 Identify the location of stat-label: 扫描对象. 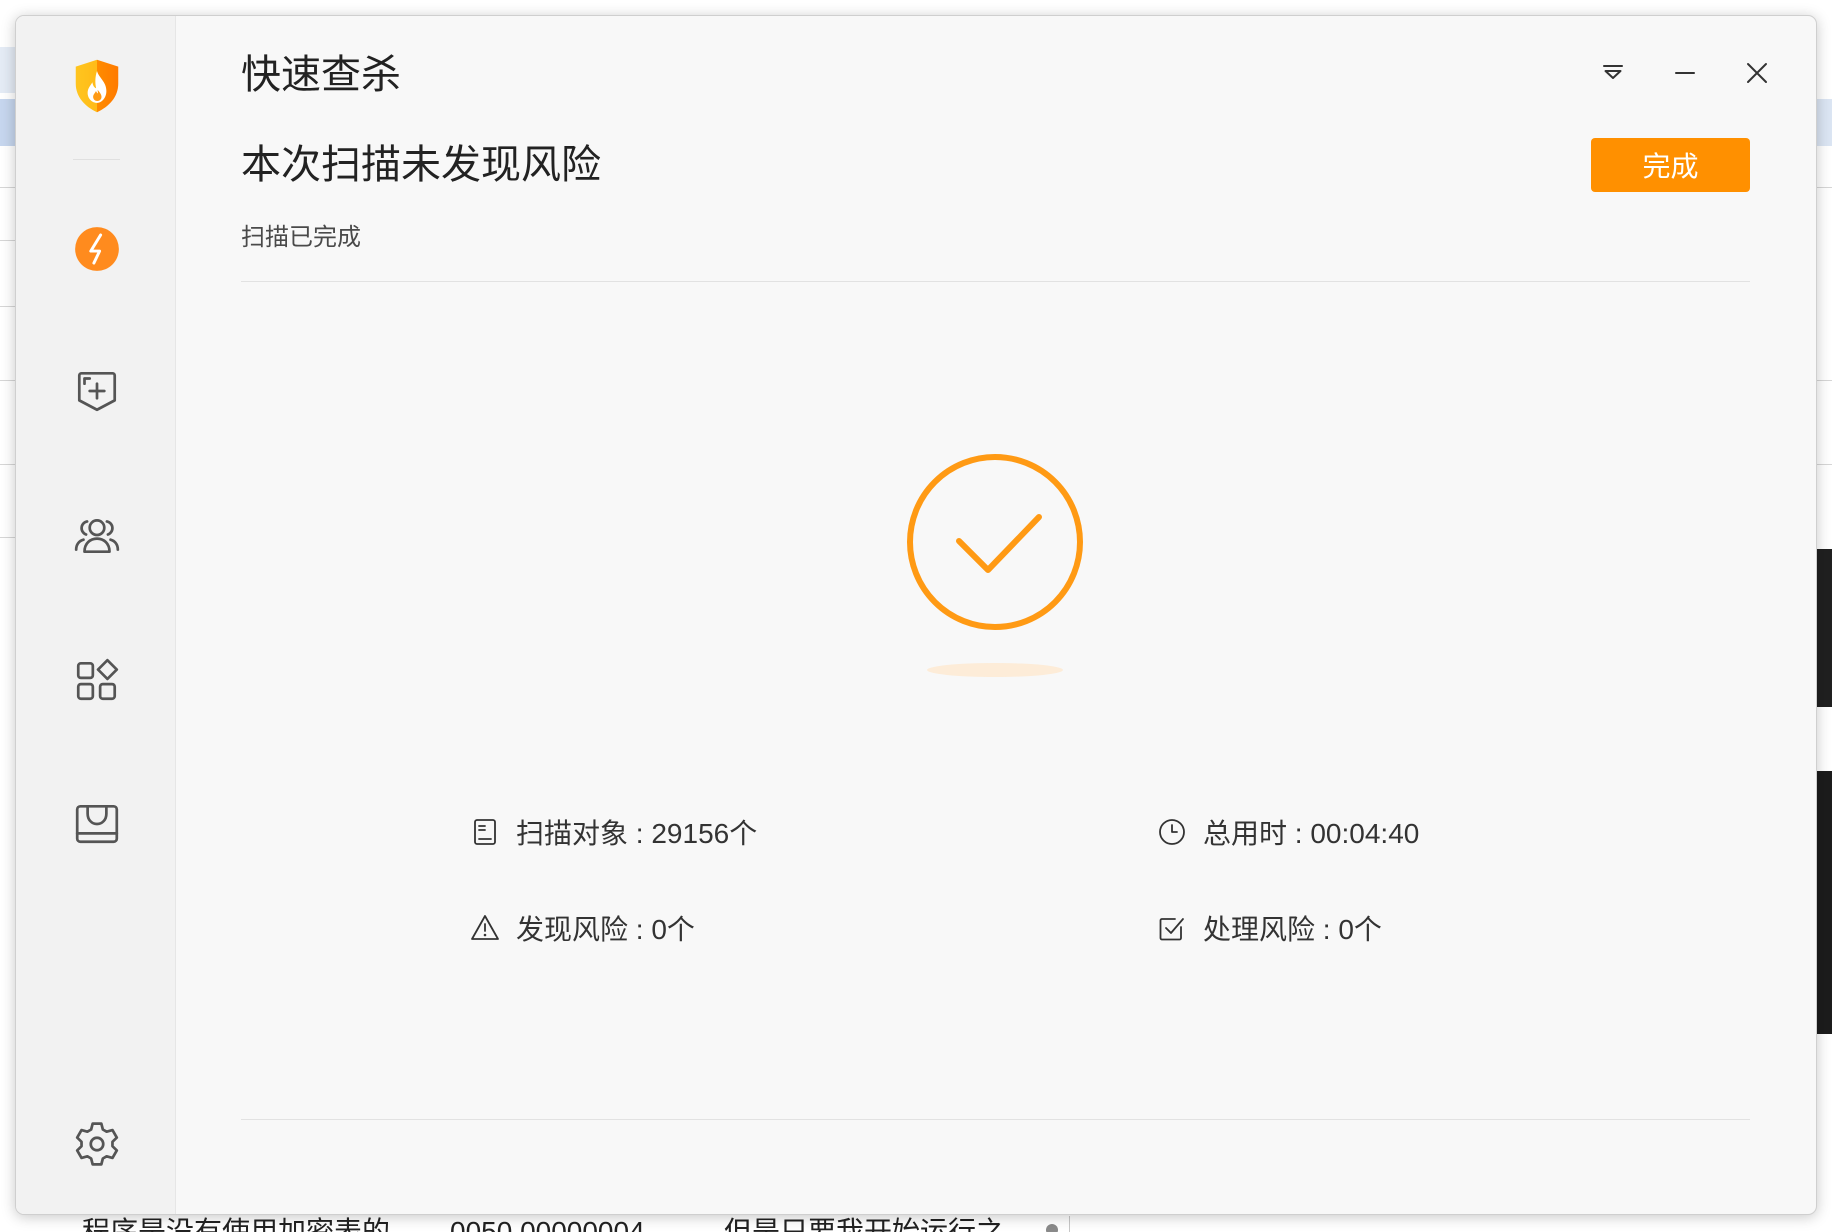
(572, 833).